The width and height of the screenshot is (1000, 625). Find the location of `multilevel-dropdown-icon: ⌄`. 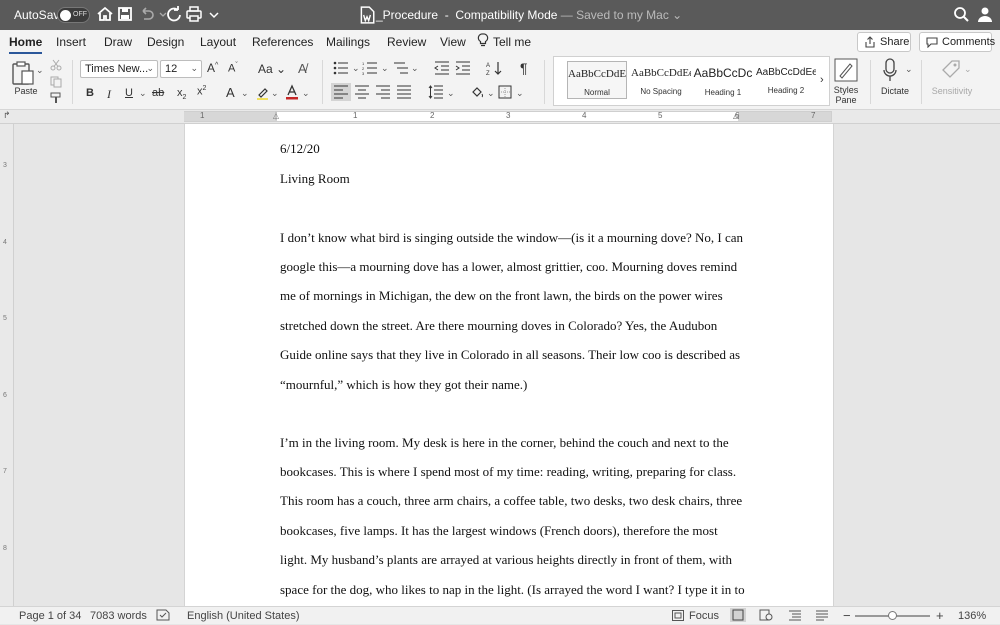

multilevel-dropdown-icon: ⌄ is located at coordinates (415, 68).